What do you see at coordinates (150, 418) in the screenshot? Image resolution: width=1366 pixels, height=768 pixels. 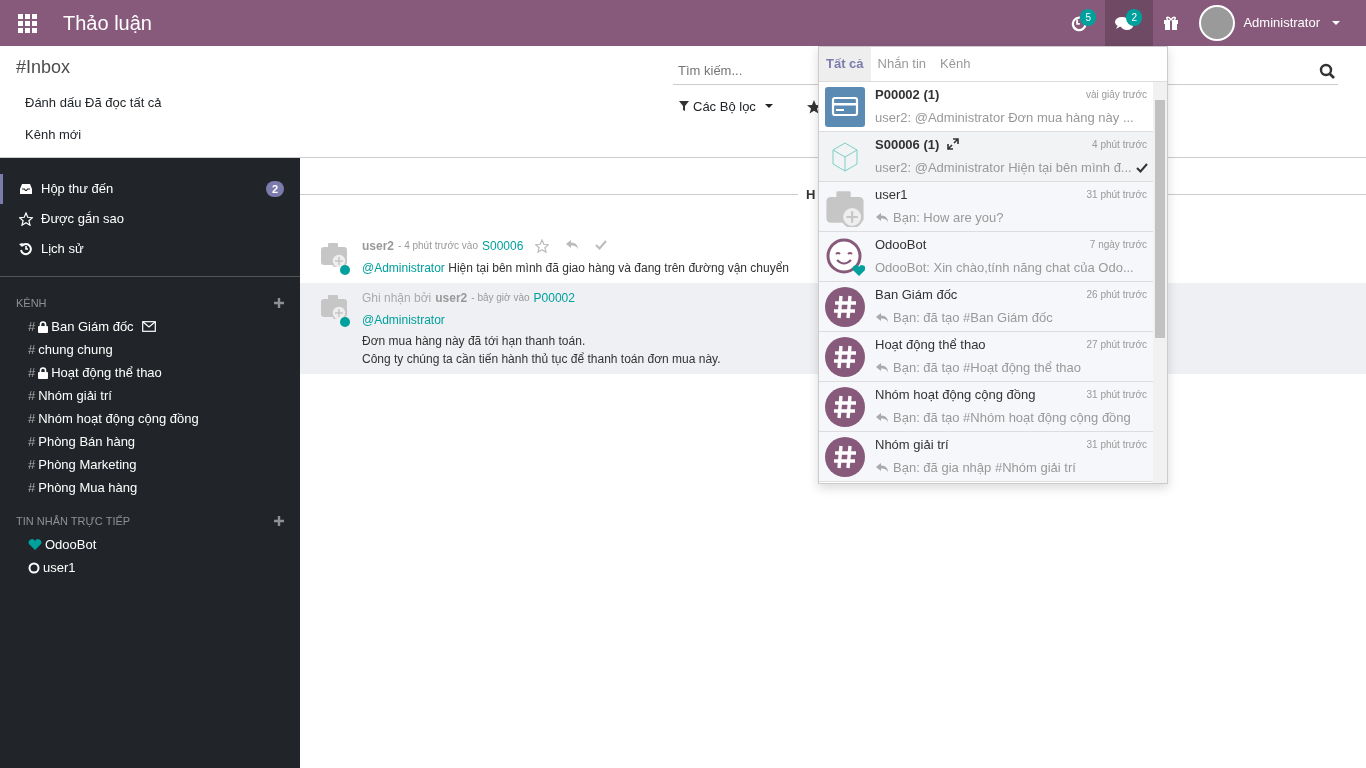 I see `channel-item: # Nhóm hoạt động cộng đồng` at bounding box center [150, 418].